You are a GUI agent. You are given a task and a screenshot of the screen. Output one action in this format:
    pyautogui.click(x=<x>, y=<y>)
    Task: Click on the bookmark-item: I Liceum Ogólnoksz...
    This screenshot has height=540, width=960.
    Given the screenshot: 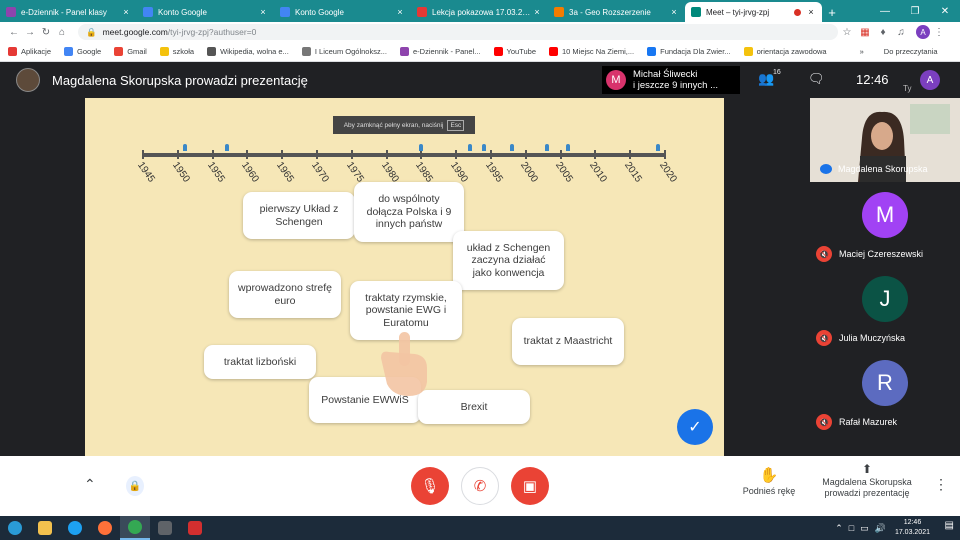 What is the action you would take?
    pyautogui.click(x=344, y=51)
    